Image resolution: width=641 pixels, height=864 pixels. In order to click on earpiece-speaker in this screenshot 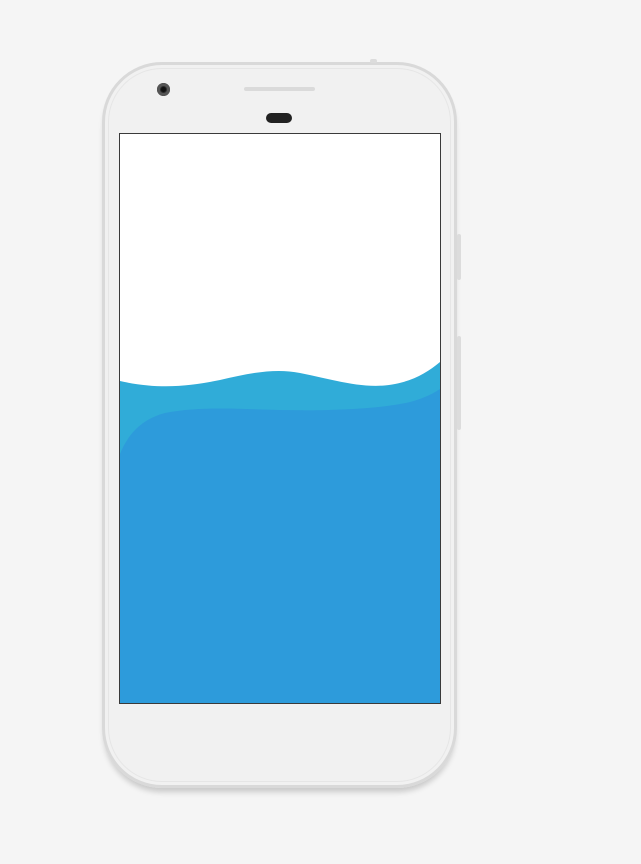, I will do `click(279, 89)`.